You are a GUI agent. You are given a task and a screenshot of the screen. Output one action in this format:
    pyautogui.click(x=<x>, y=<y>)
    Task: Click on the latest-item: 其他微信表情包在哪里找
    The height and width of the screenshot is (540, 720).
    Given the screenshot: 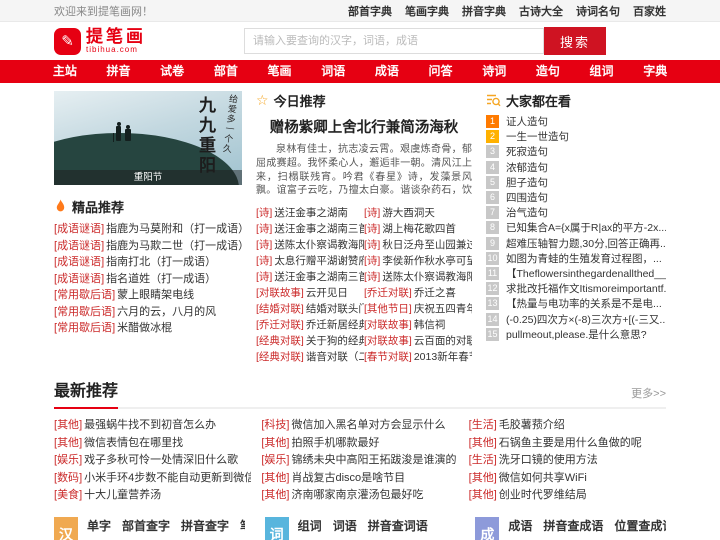 What is the action you would take?
    pyautogui.click(x=152, y=444)
    